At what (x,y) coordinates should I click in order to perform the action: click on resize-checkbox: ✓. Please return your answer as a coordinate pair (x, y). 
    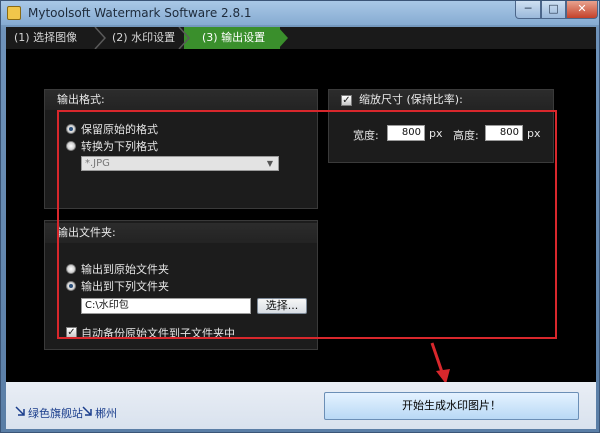
    Looking at the image, I should click on (346, 100).